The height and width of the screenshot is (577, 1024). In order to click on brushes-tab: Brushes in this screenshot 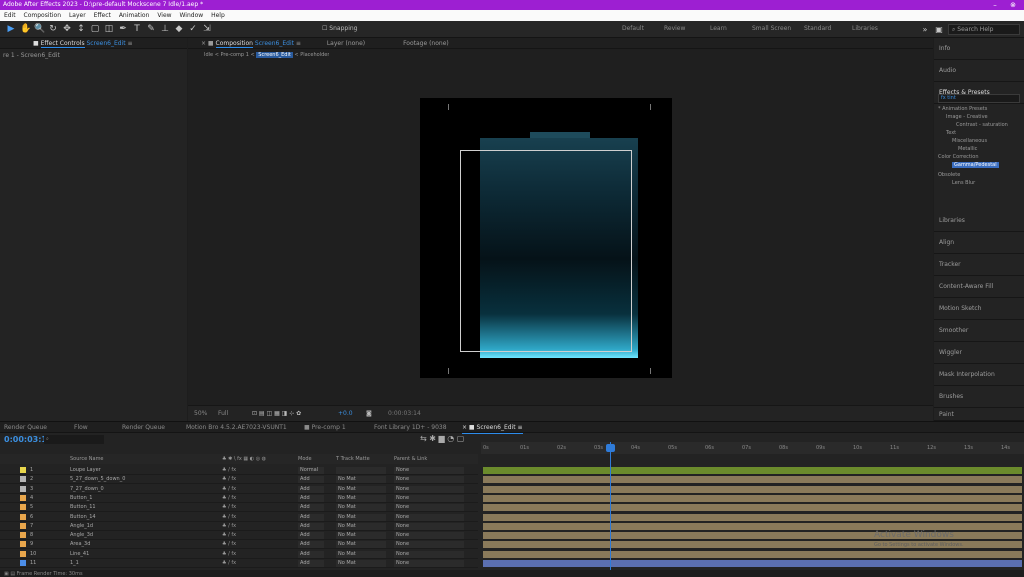, I will do `click(979, 397)`.